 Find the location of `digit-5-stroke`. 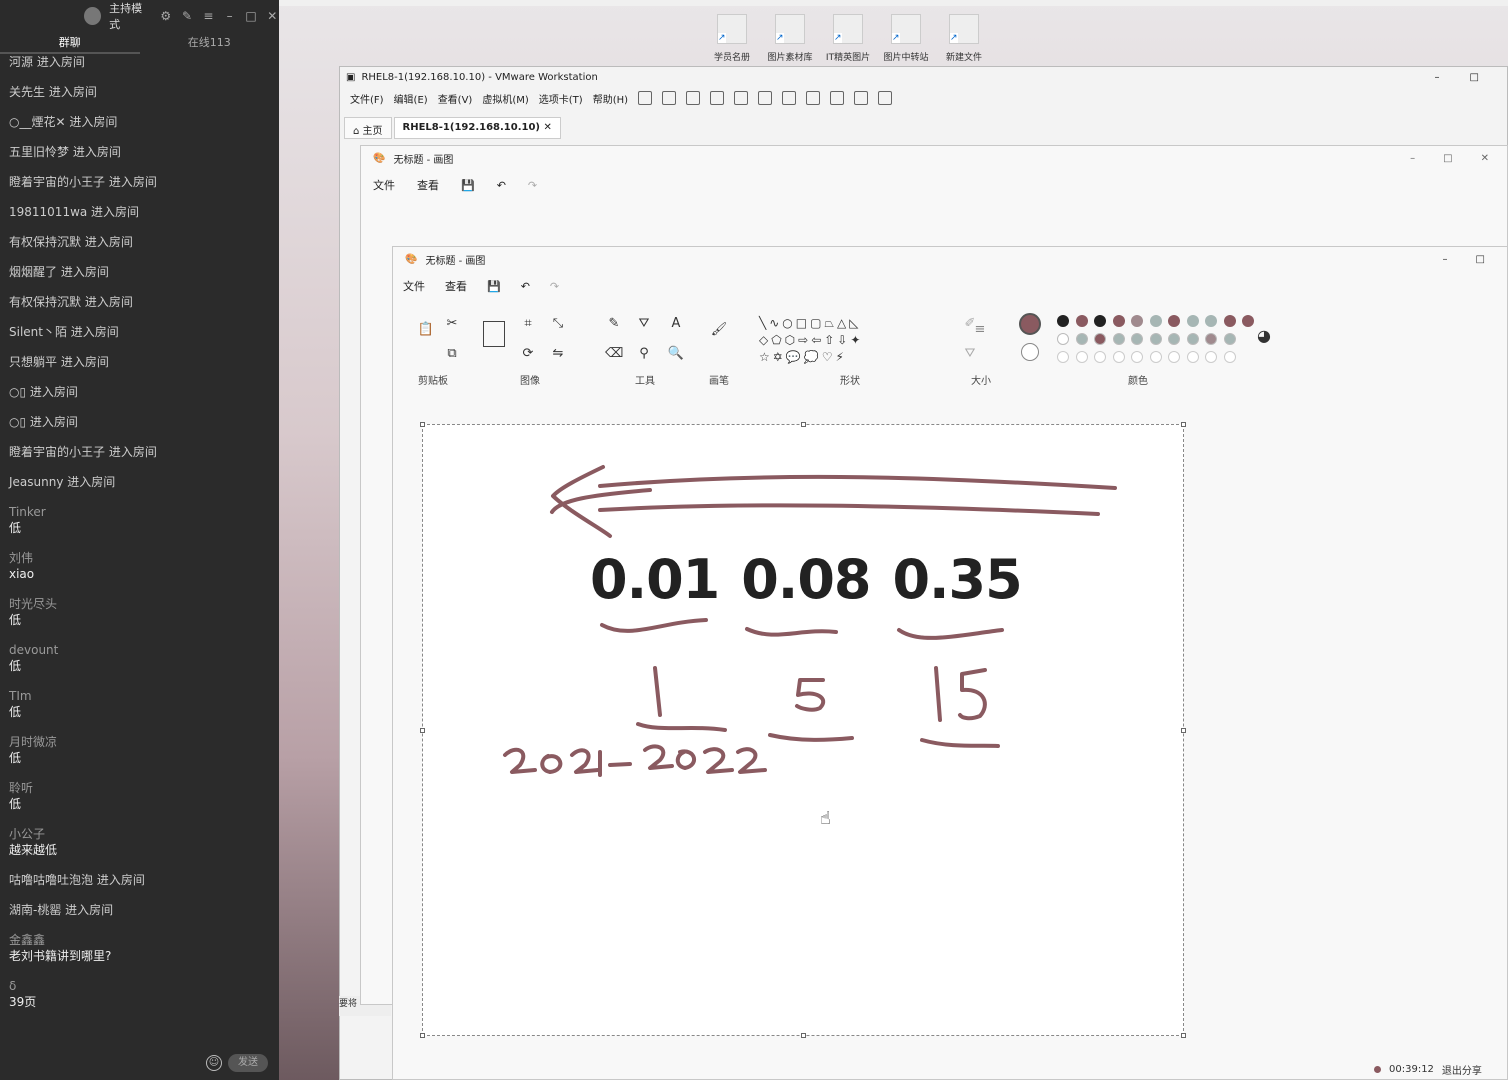

digit-5-stroke is located at coordinates (810, 695).